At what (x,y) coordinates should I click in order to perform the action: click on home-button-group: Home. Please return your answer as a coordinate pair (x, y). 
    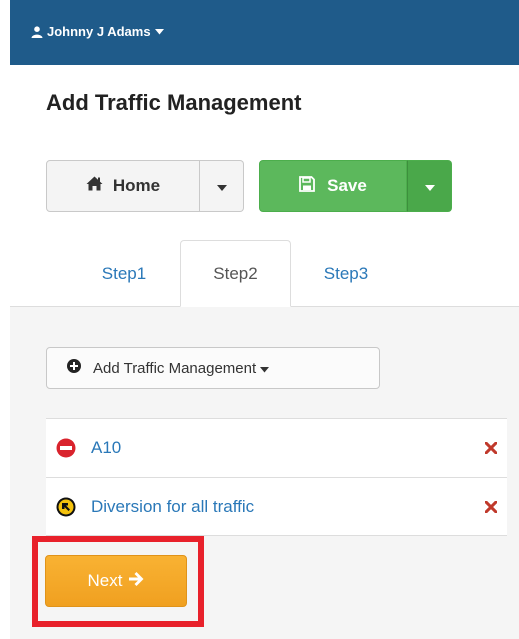
    Looking at the image, I should click on (145, 186).